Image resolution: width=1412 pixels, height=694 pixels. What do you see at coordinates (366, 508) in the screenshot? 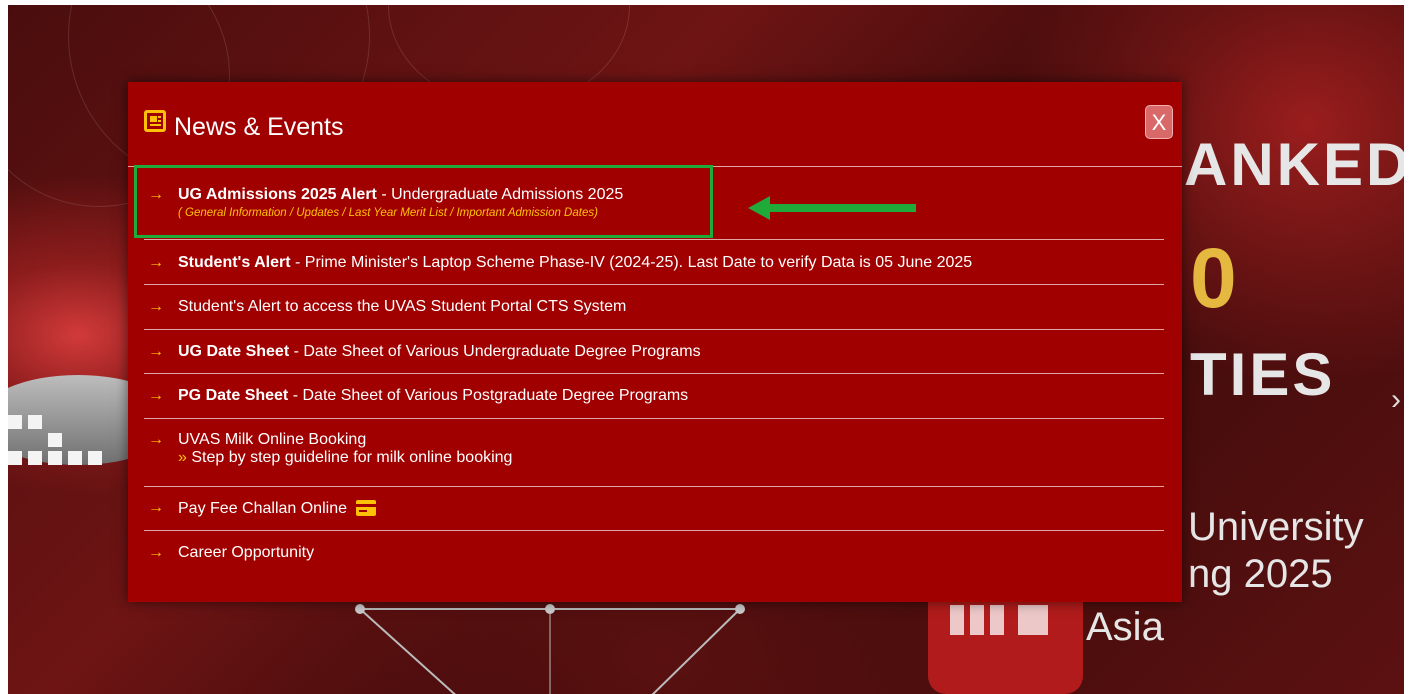
I see `payment-card-icon` at bounding box center [366, 508].